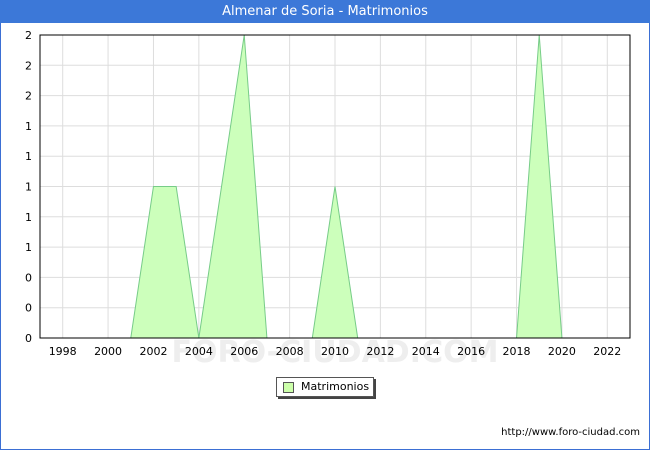 The image size is (650, 450). What do you see at coordinates (380, 351) in the screenshot?
I see `x-tick-label: 2012` at bounding box center [380, 351].